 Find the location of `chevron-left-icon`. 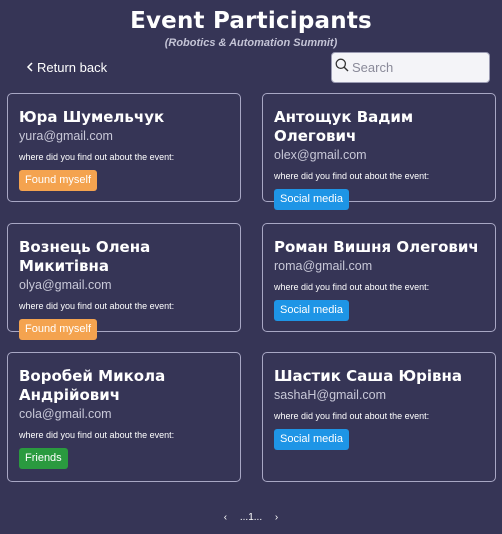

chevron-left-icon is located at coordinates (30, 67).